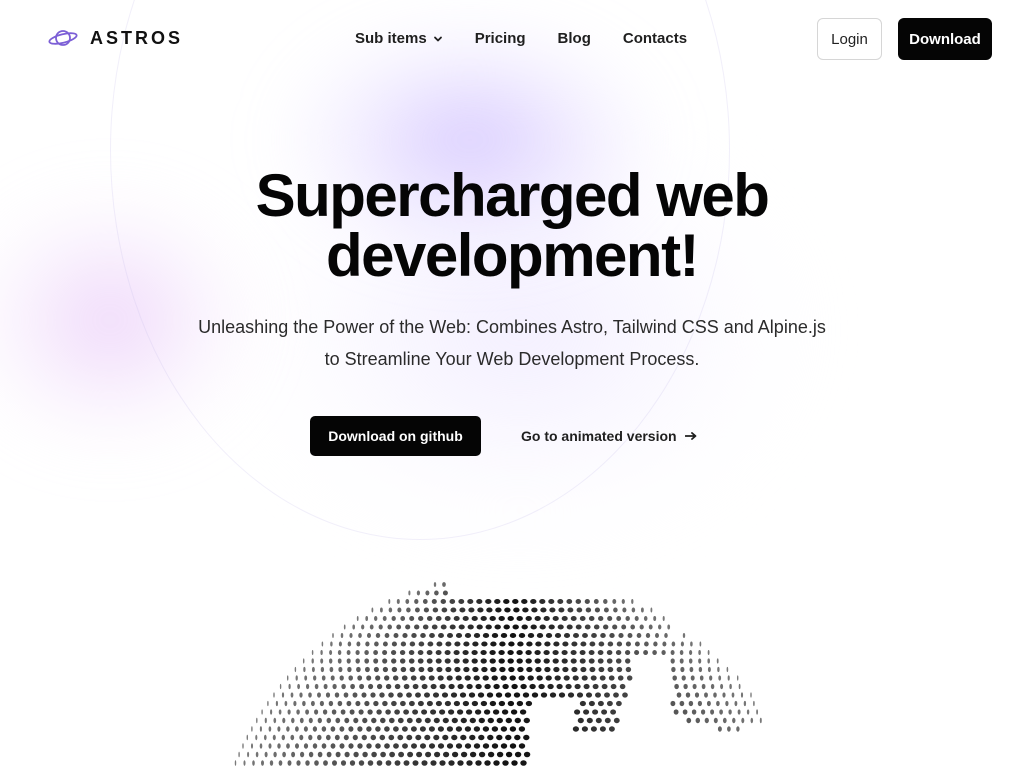  I want to click on arrow-right-icon, so click(690, 436).